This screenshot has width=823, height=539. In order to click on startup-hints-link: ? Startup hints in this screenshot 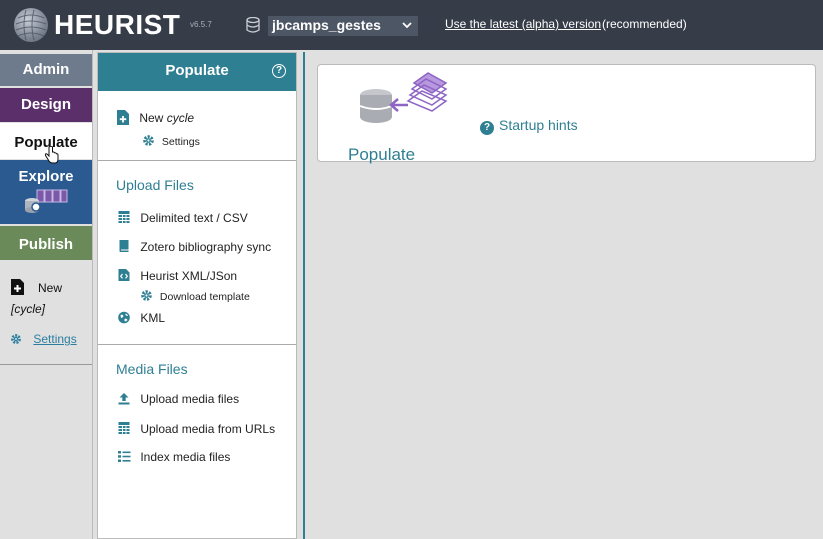, I will do `click(529, 126)`.